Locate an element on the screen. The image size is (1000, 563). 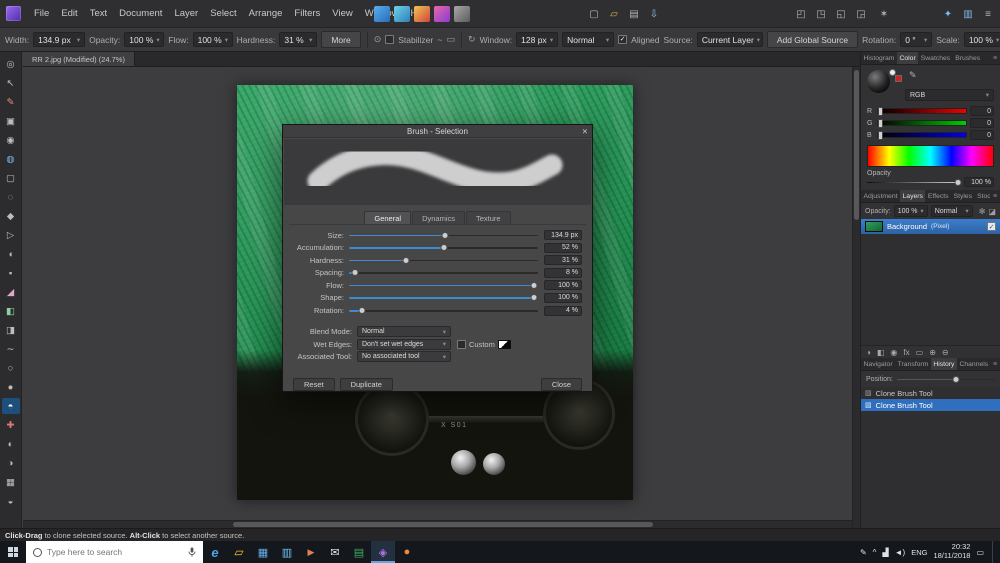
adjustment-icon: ◑ is located at coordinates (868, 352).